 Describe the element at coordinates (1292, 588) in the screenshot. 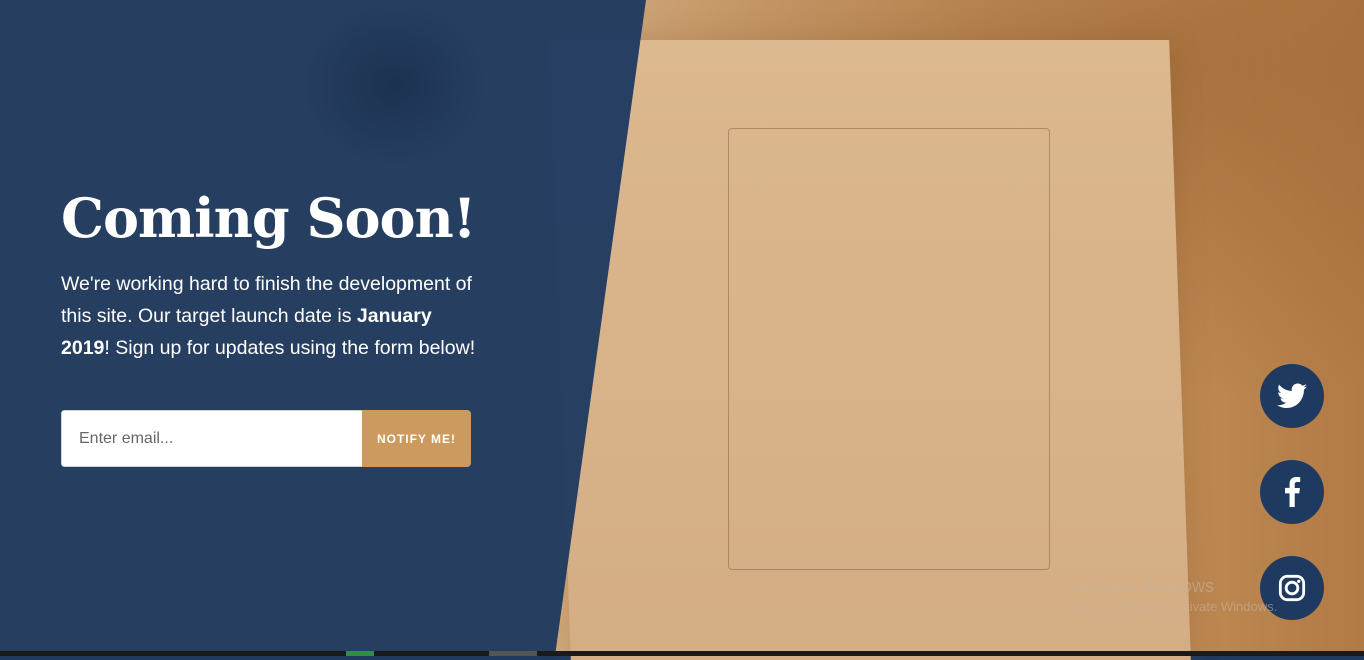

I see `instagram-icon` at that location.